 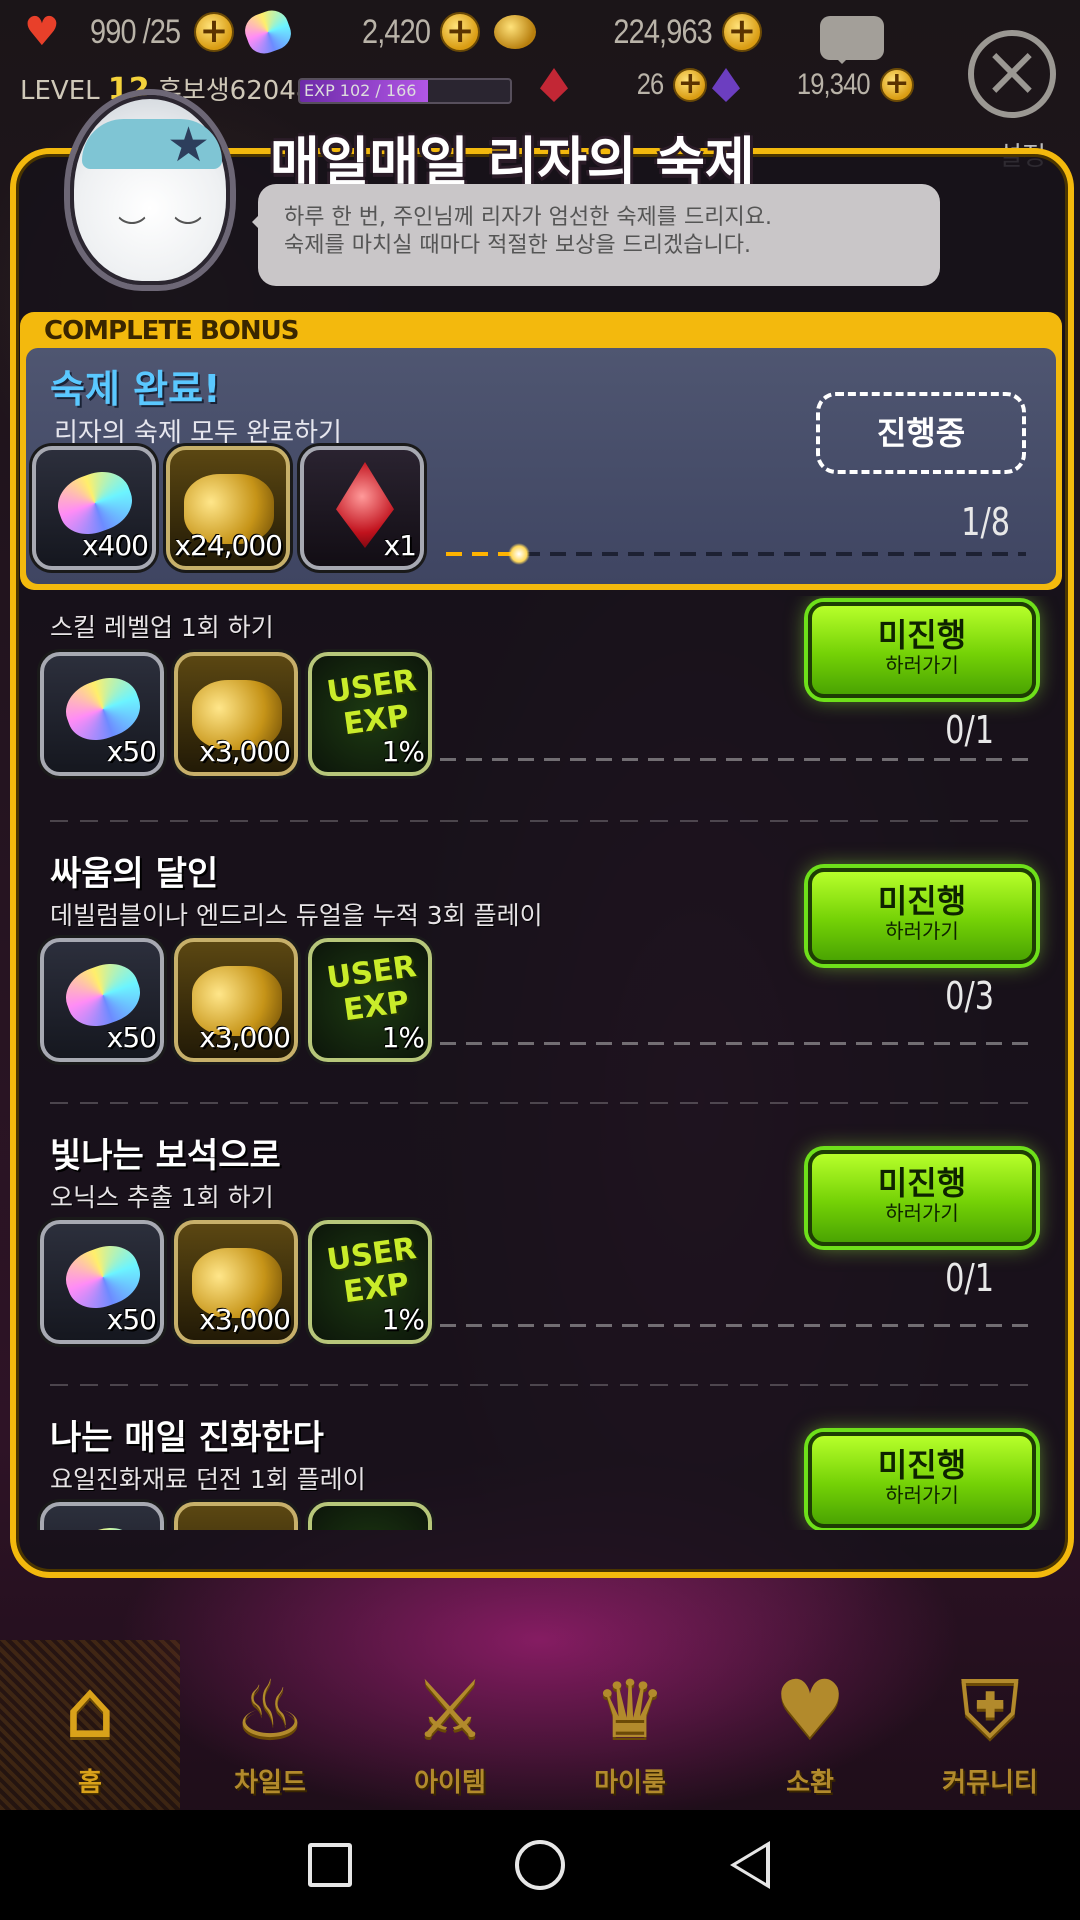 I want to click on lisa-avatar: ★ ︶︶, so click(x=150, y=190).